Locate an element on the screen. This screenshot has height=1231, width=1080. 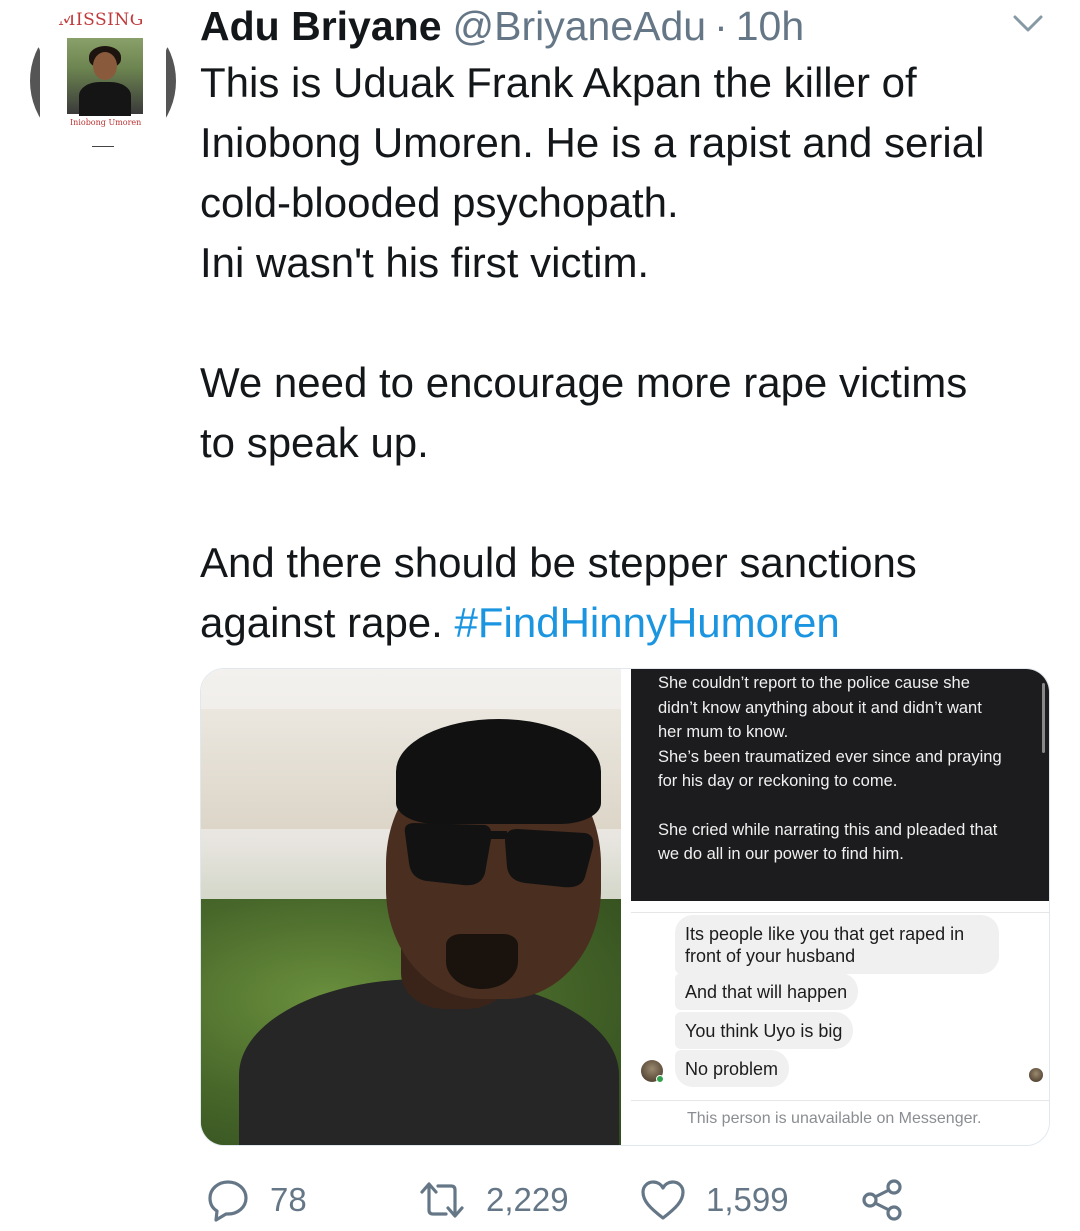
dark-chat-line: her mum to know. is located at coordinates (723, 732).